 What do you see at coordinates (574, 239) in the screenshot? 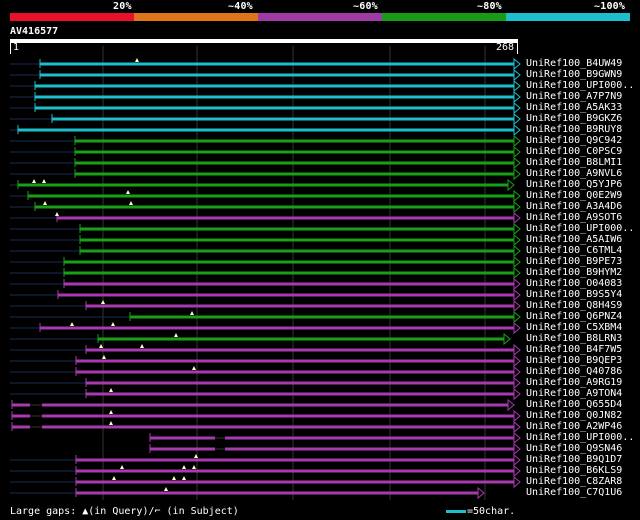
I see `hit-label: UniRef100_A5AIW6` at bounding box center [574, 239].